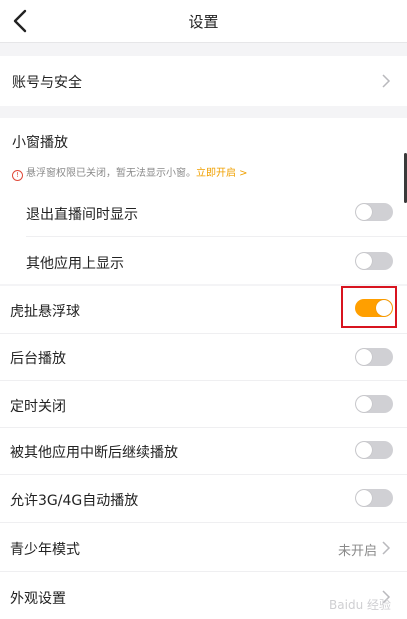 Image resolution: width=407 pixels, height=619 pixels. Describe the element at coordinates (369, 307) in the screenshot. I see `highlight-box` at that location.